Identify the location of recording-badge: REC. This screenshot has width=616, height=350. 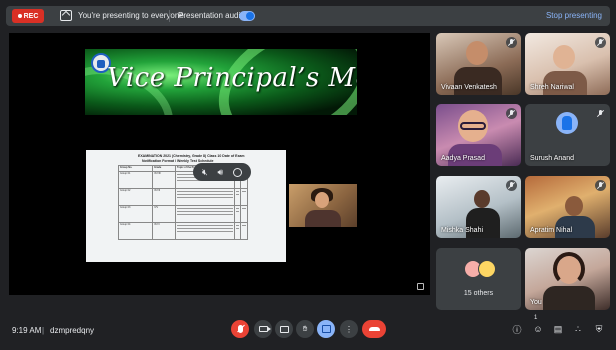
(28, 16).